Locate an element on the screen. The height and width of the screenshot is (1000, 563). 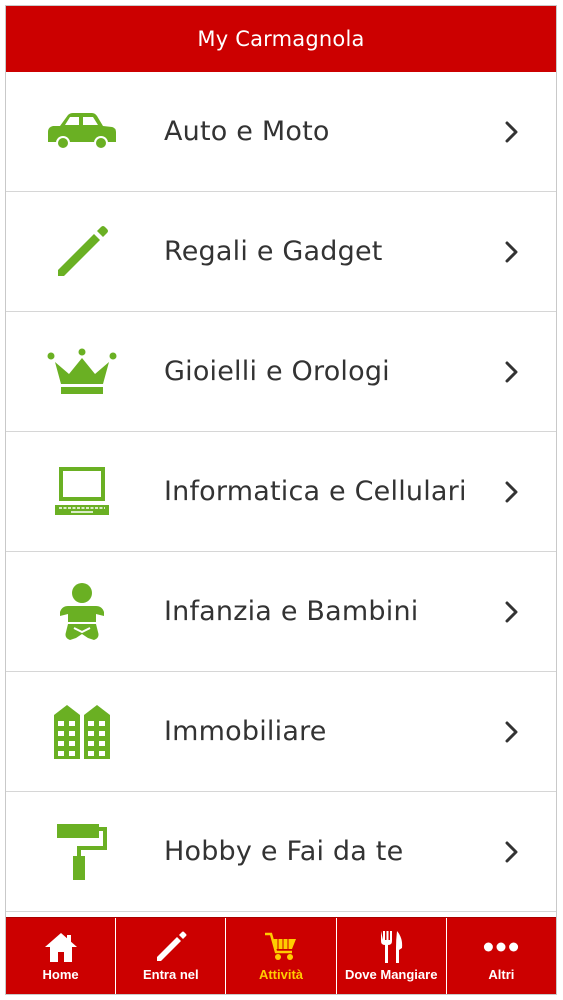
tab-label: Home is located at coordinates (60, 974).